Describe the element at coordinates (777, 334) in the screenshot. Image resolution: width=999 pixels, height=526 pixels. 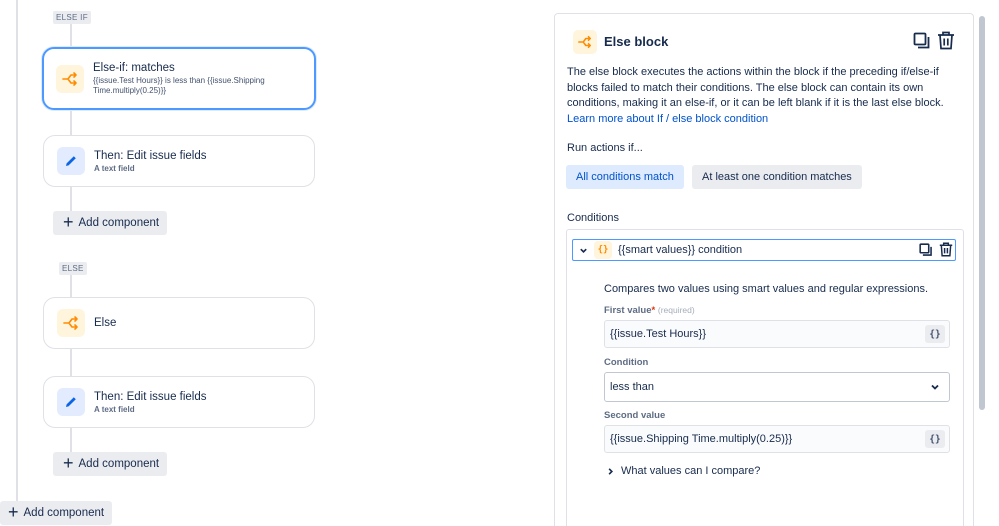
I see `first-value-field: {{issue.Test Hours}} {}` at that location.